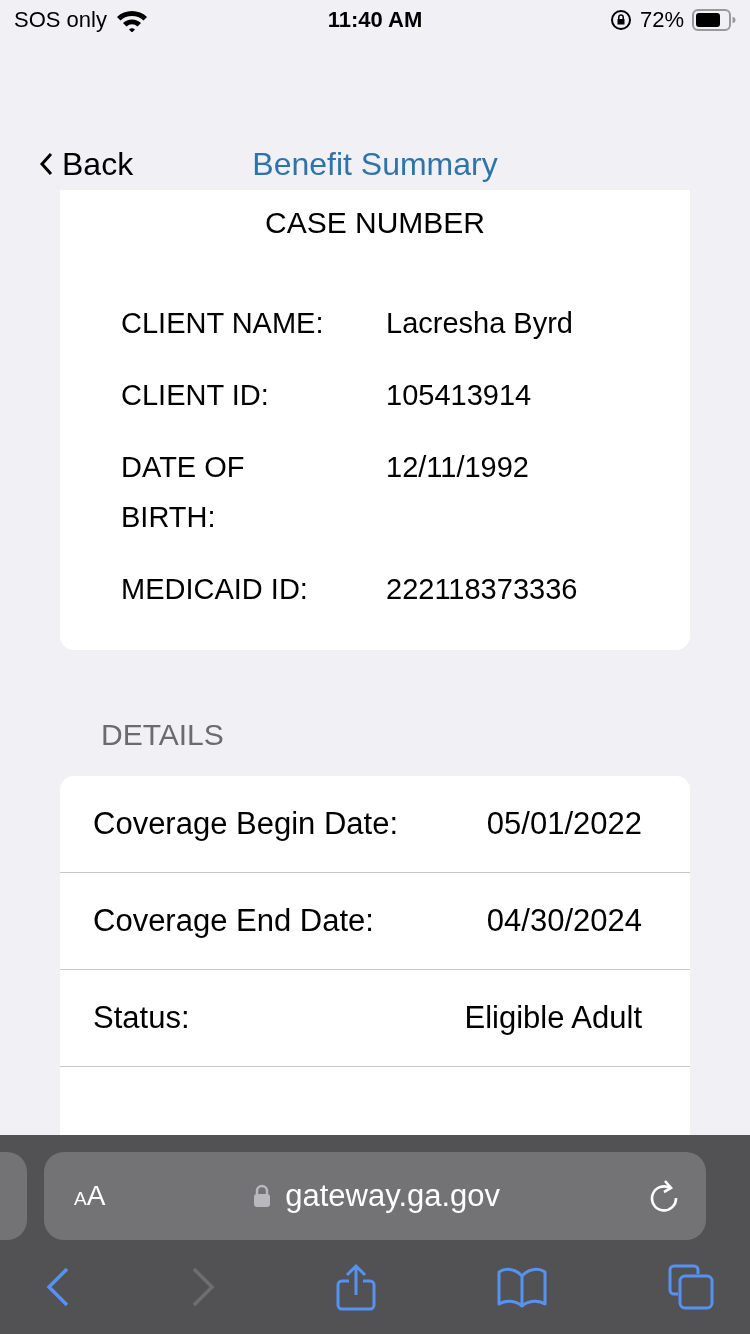  Describe the element at coordinates (195, 395) in the screenshot. I see `field-label: CLIENT ID:` at that location.